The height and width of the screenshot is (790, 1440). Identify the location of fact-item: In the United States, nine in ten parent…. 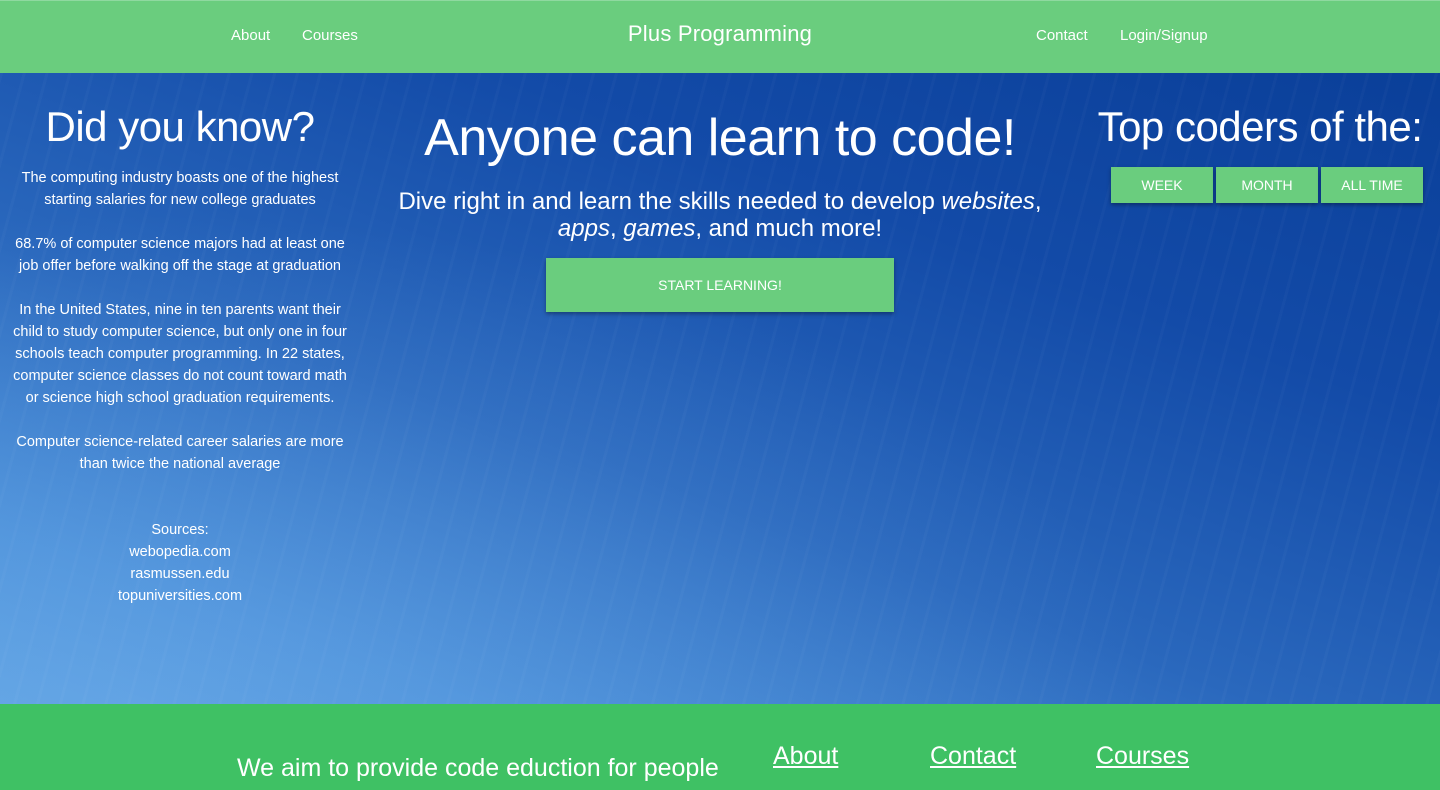
(180, 354).